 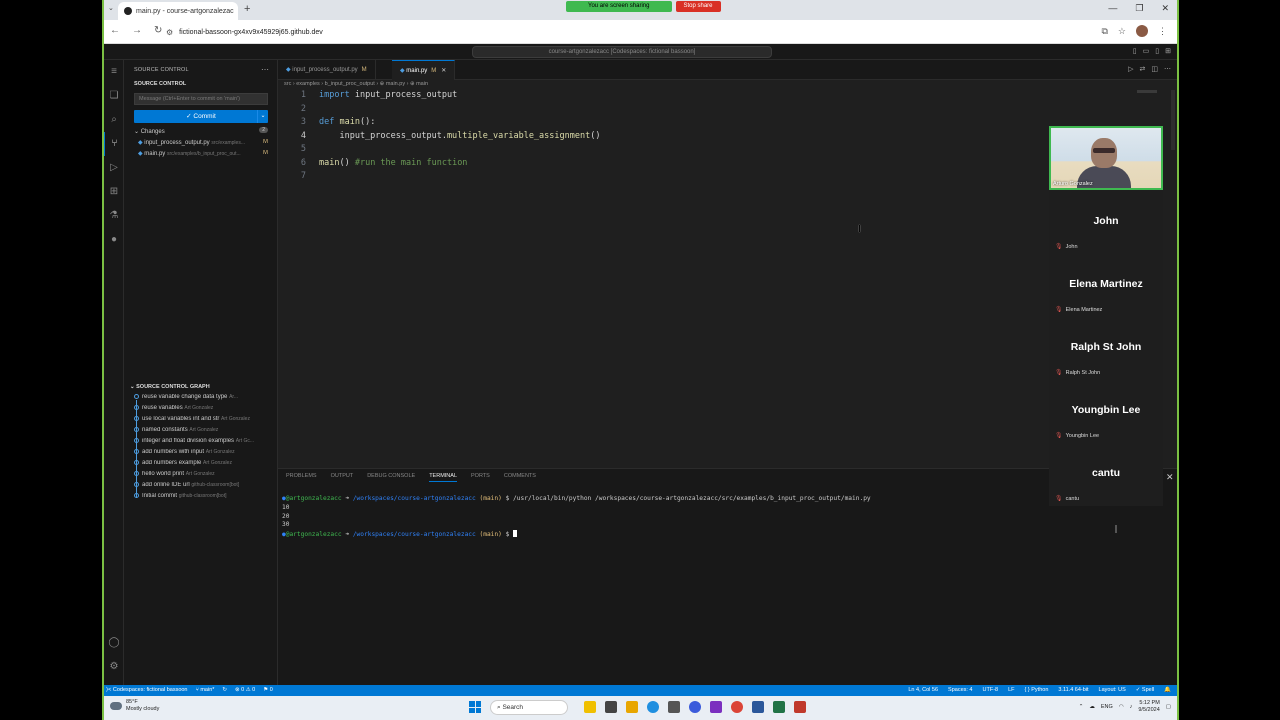 What do you see at coordinates (1142, 31) in the screenshot?
I see `profile-avatar-icon` at bounding box center [1142, 31].